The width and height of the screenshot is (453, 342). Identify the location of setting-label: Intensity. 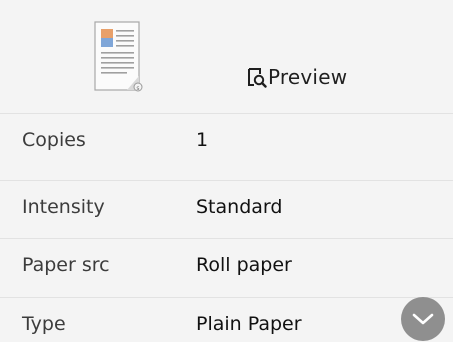
(63, 207).